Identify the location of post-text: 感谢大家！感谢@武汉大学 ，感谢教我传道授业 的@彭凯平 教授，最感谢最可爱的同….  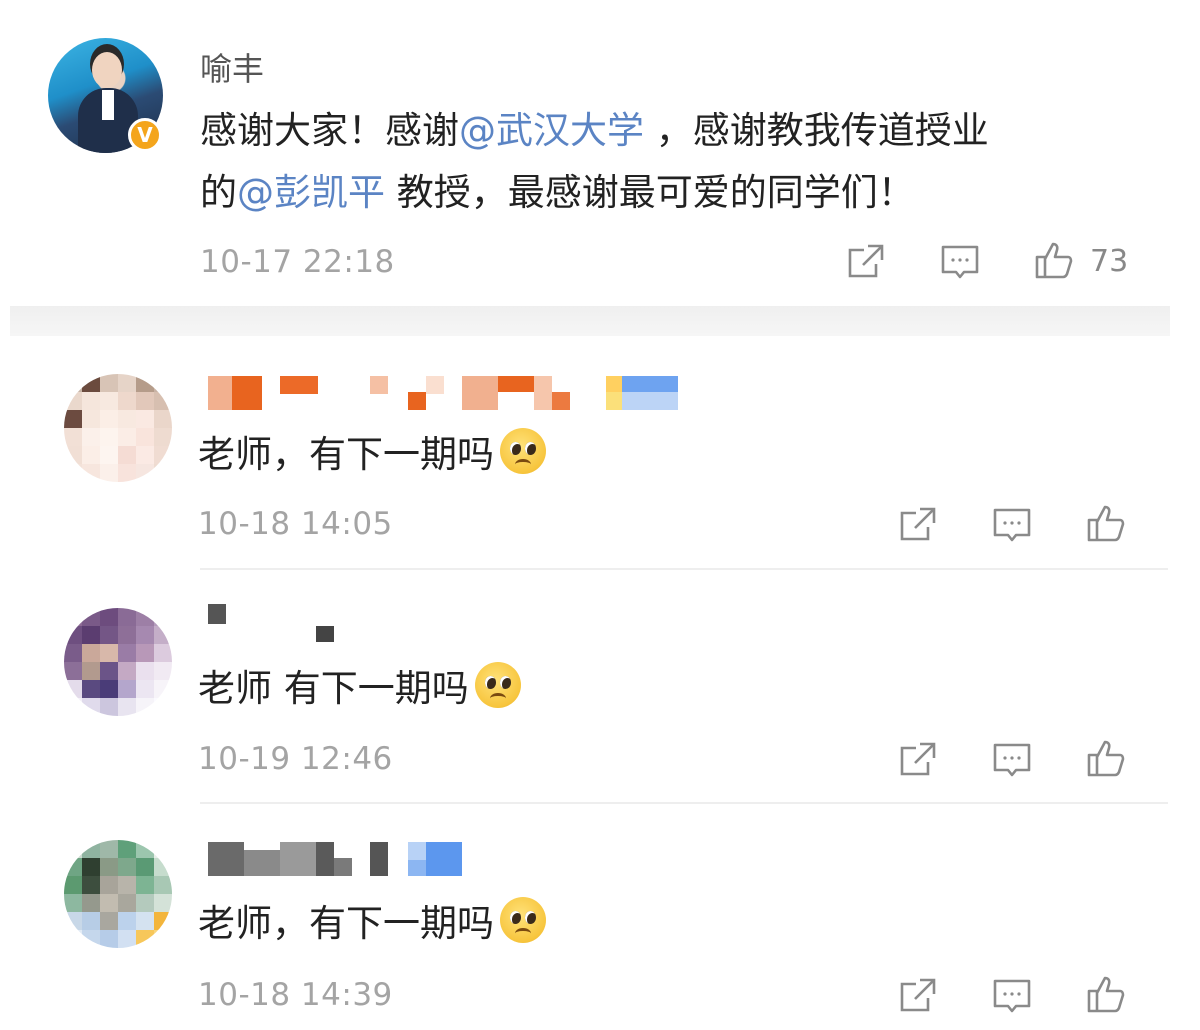
(665, 162).